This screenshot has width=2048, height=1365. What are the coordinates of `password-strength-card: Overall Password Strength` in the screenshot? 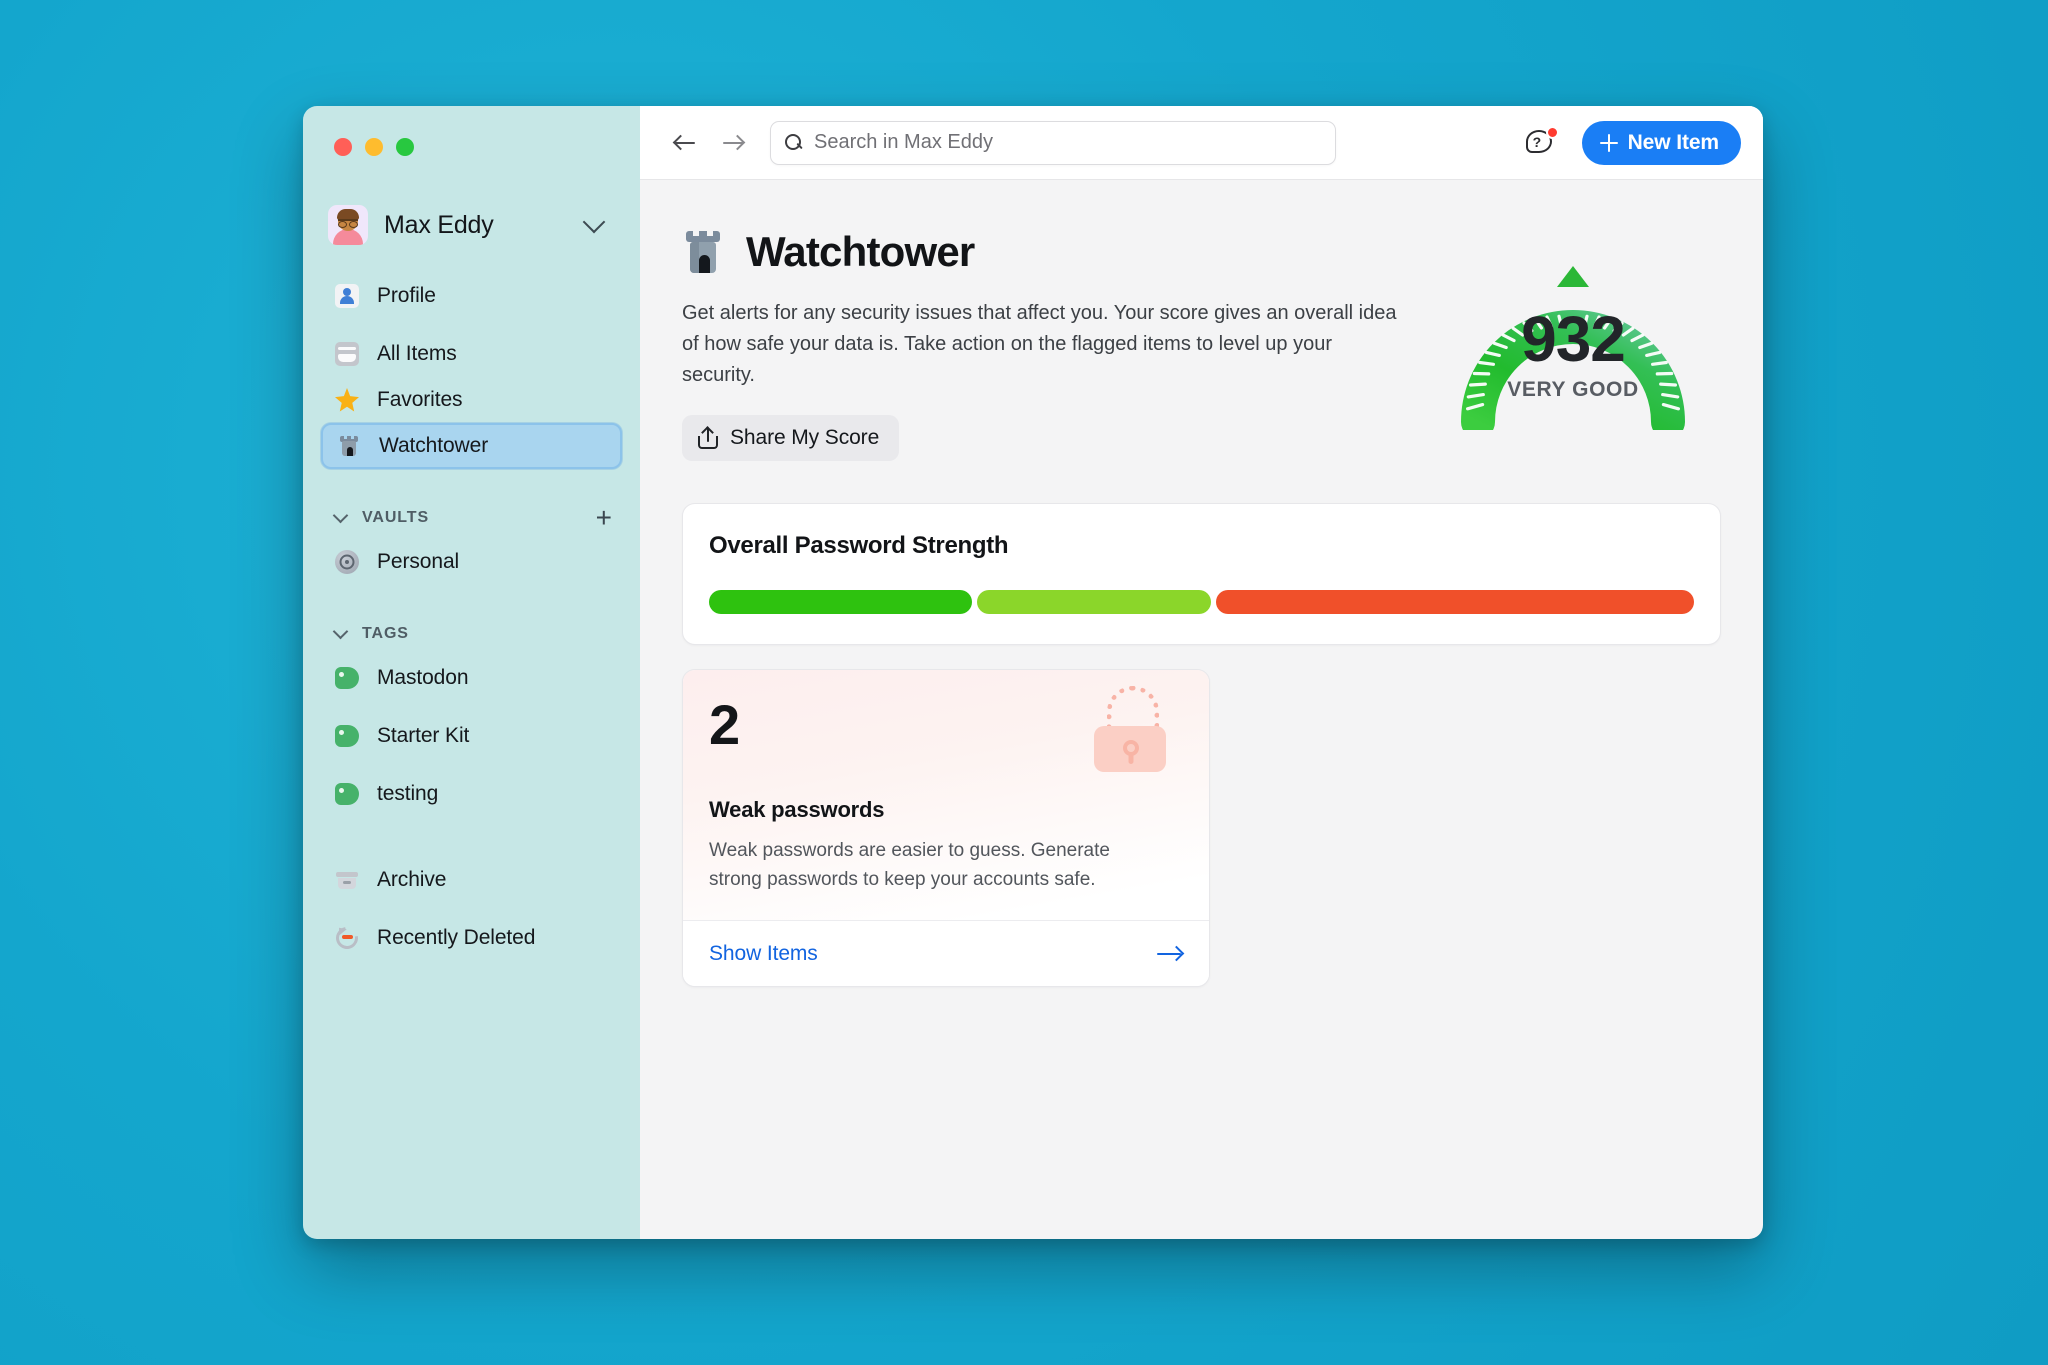 It's located at (1201, 574).